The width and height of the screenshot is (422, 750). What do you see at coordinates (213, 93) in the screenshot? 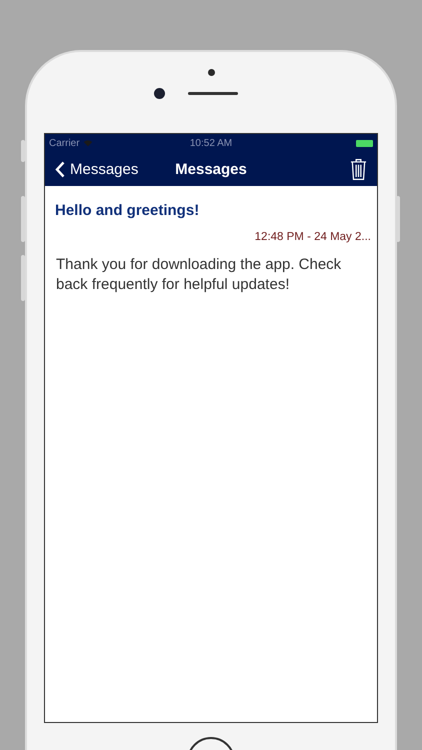
I see `speaker-grille` at bounding box center [213, 93].